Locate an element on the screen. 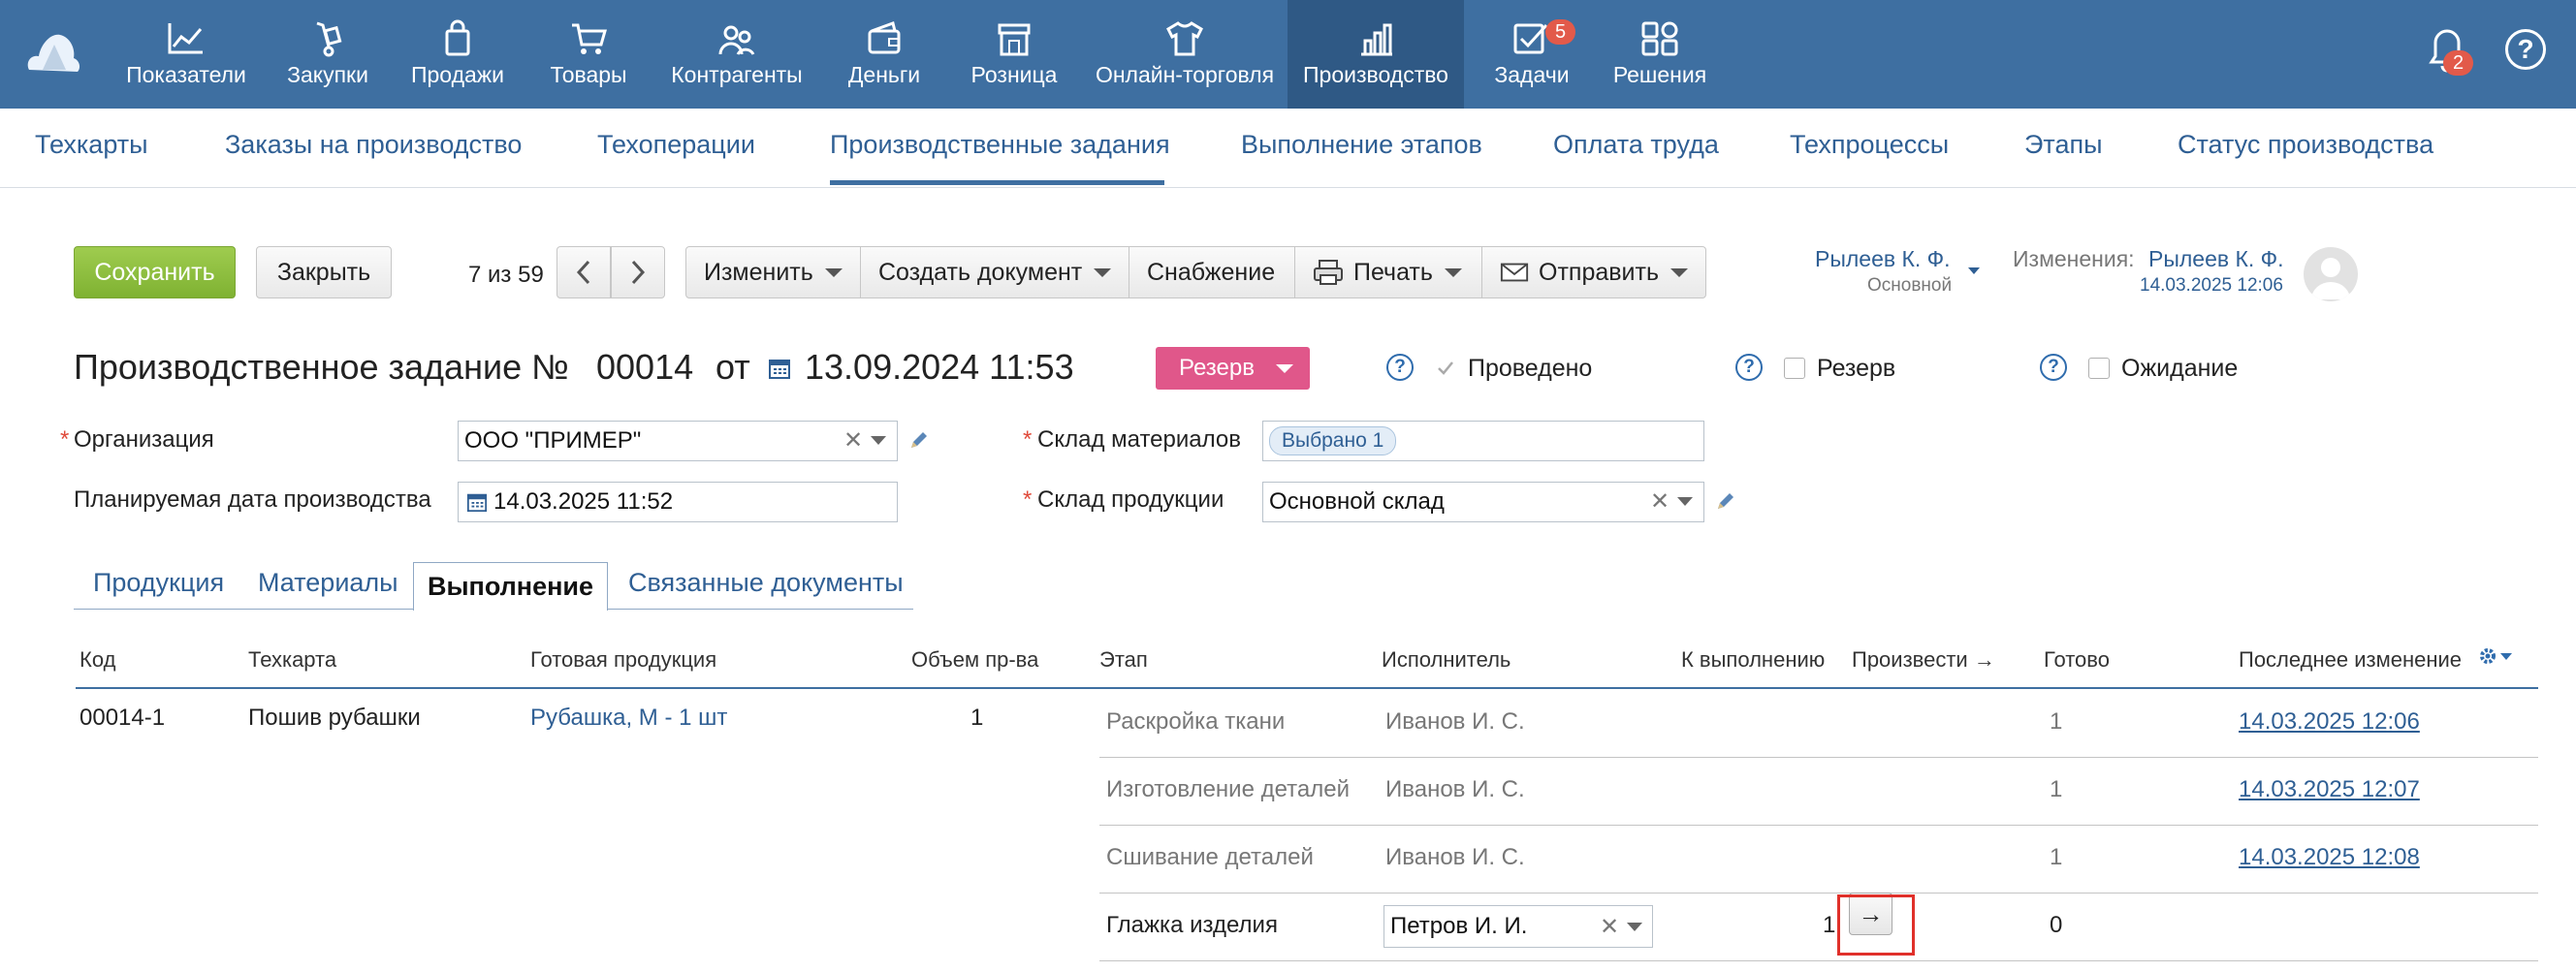  stage-done: 0 is located at coordinates (2056, 925).